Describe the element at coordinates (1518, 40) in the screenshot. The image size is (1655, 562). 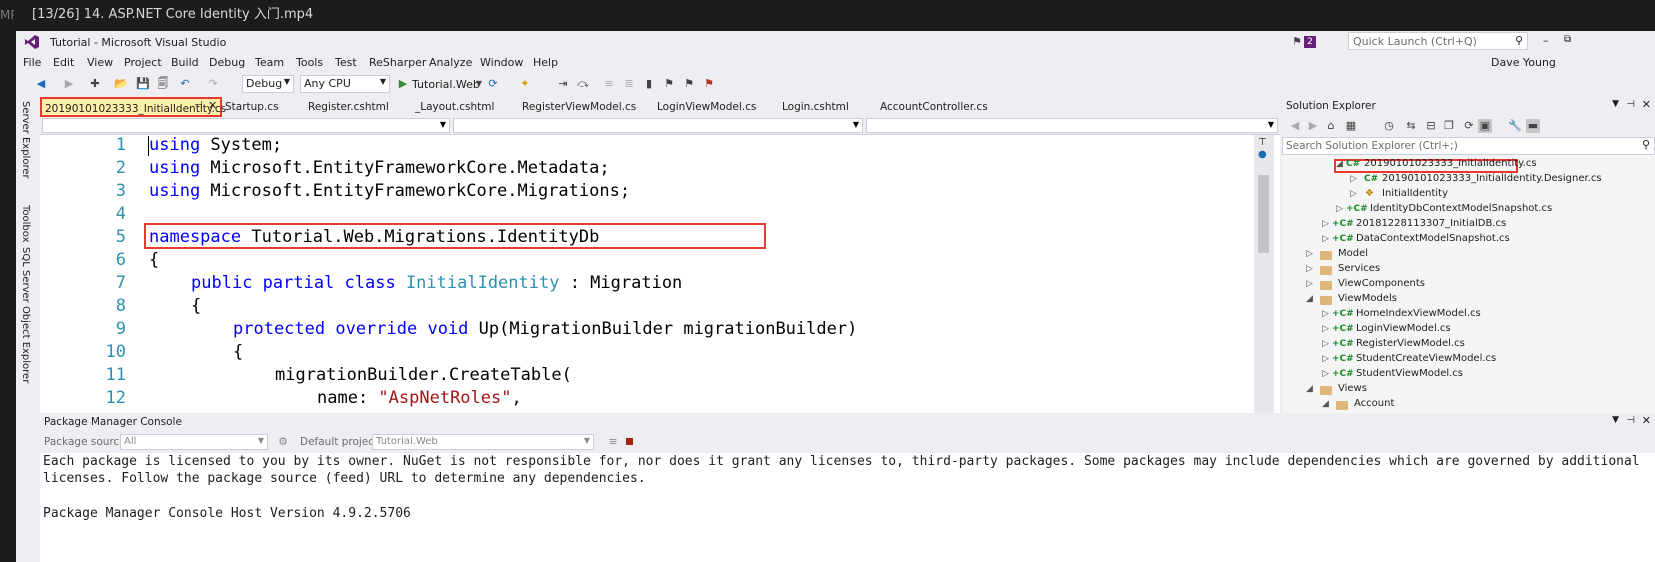
I see `search-icon: ⚲` at that location.